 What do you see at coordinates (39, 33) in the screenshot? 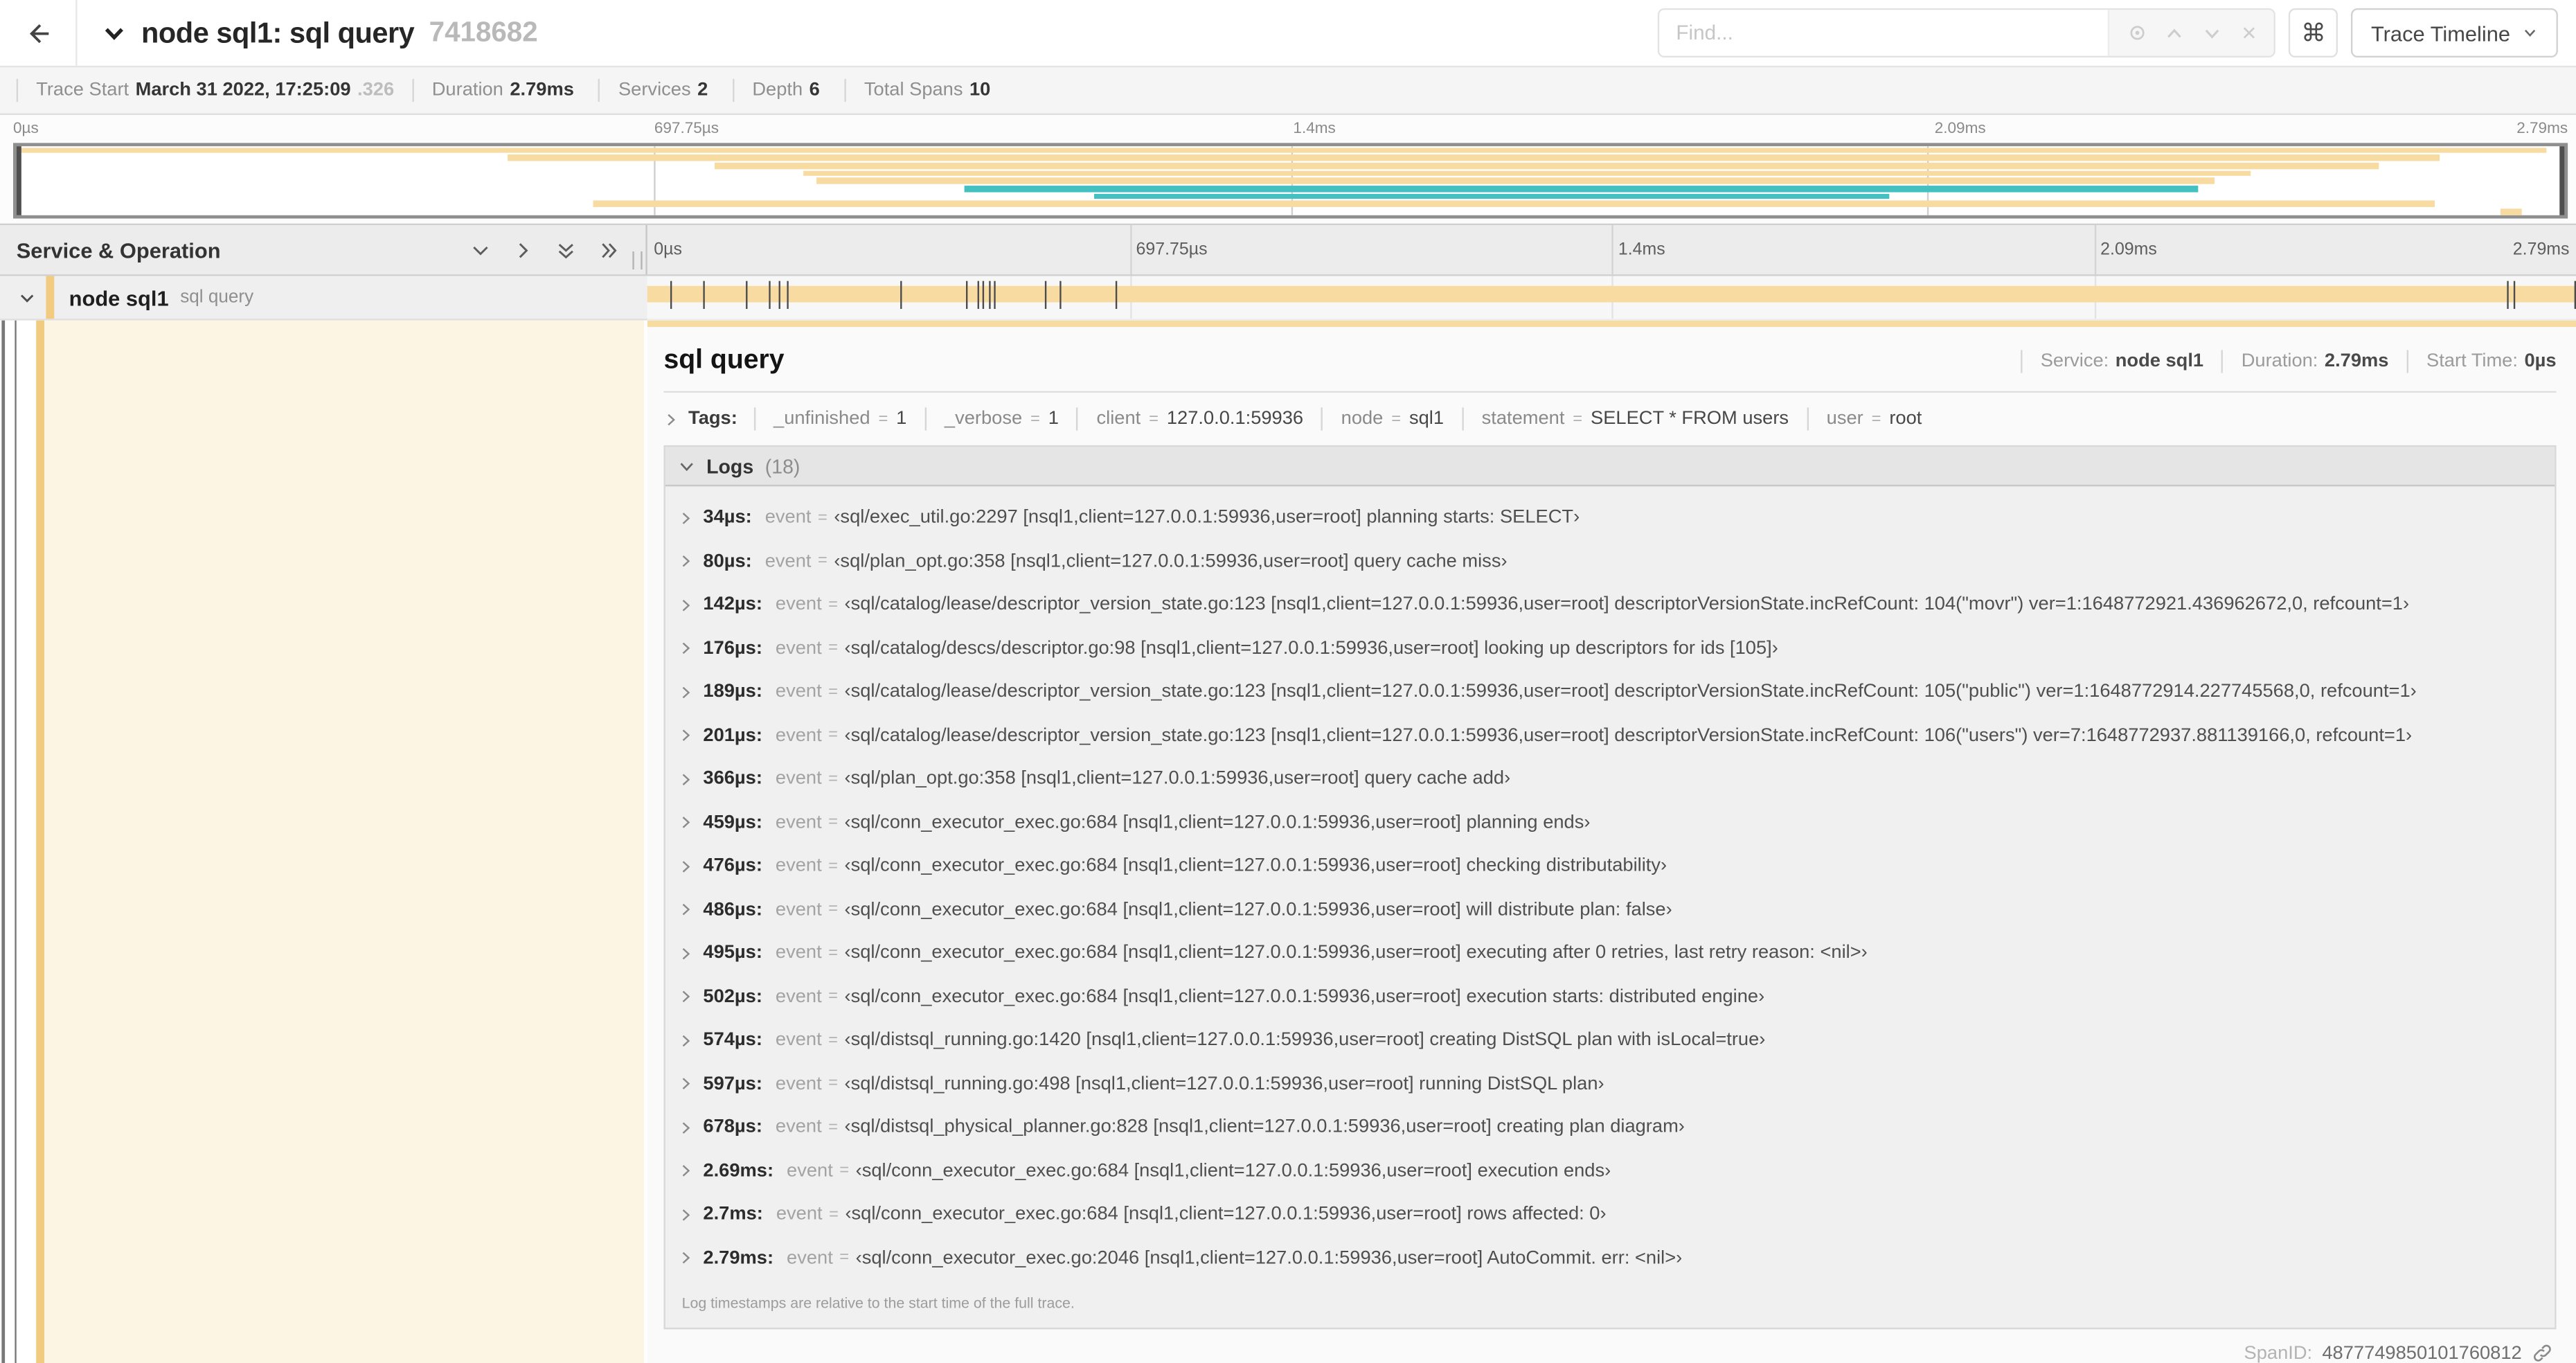
I see `back-button` at bounding box center [39, 33].